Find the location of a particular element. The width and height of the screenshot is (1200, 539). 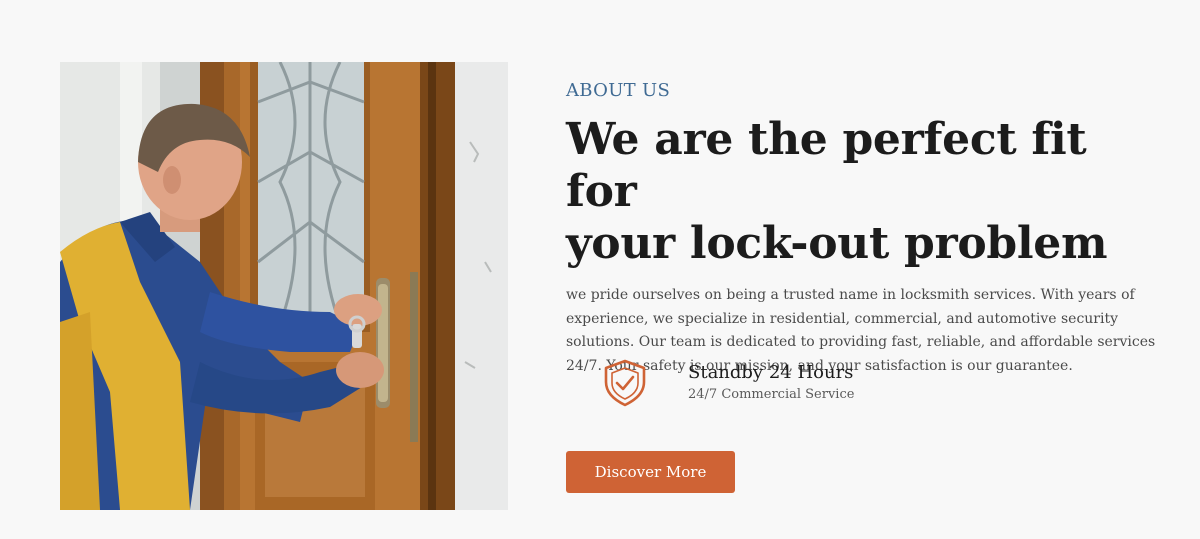

feature-text: Standby 24 Hours 24/7 Commercial Service is located at coordinates (771, 383).